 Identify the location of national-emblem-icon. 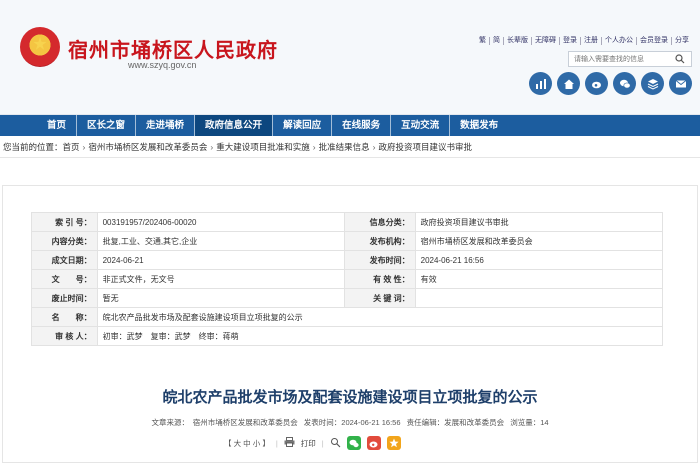
(40, 47).